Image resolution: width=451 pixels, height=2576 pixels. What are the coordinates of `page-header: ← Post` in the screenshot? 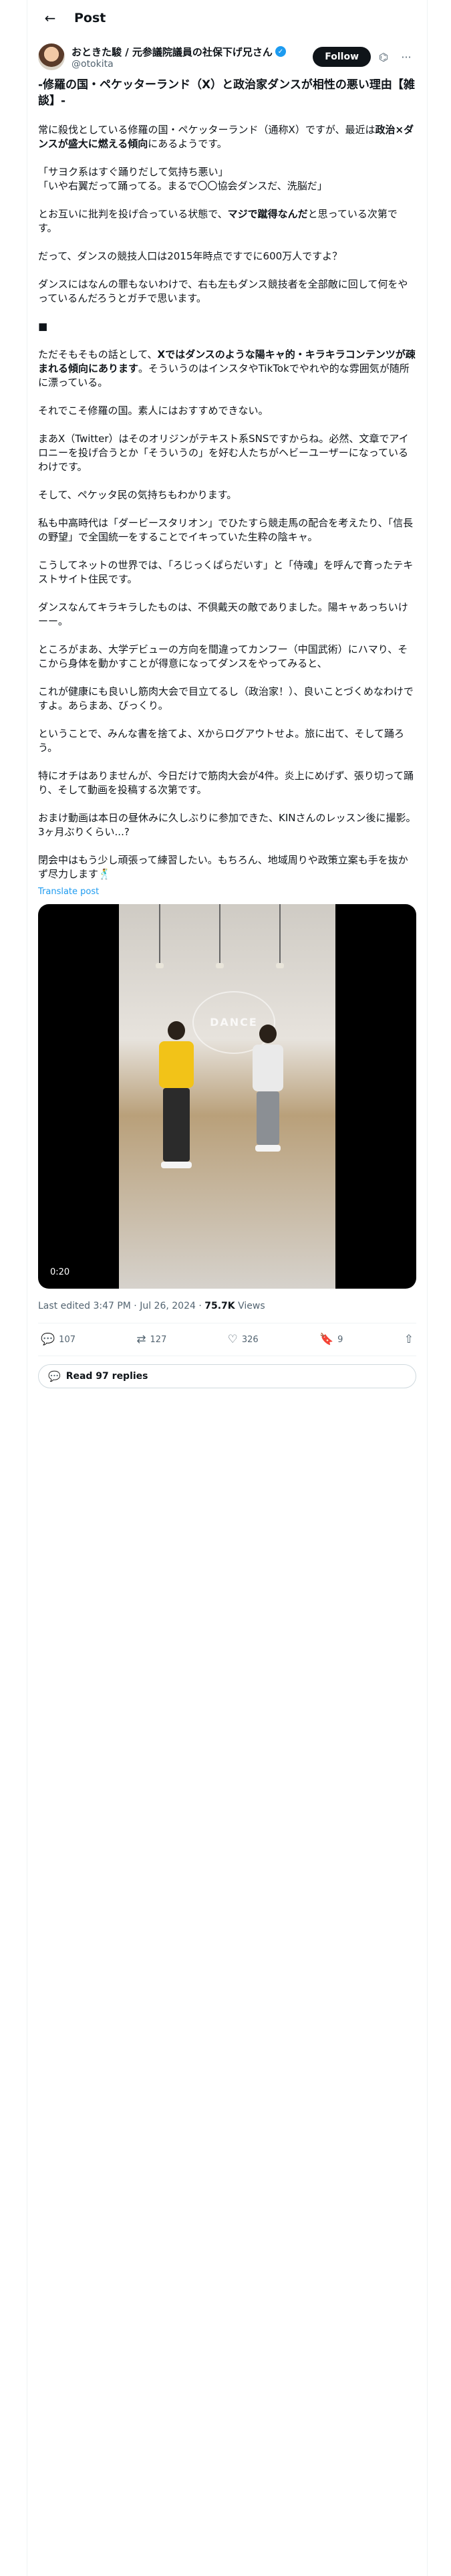 It's located at (227, 17).